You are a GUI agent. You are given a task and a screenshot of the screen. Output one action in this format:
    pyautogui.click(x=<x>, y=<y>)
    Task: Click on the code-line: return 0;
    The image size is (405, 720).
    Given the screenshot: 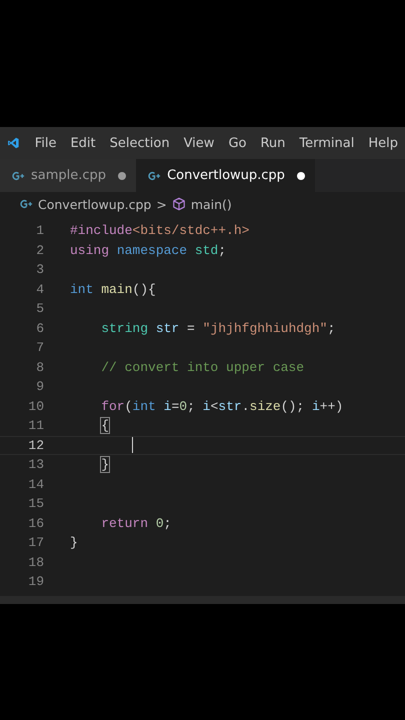 What is the action you would take?
    pyautogui.click(x=136, y=523)
    